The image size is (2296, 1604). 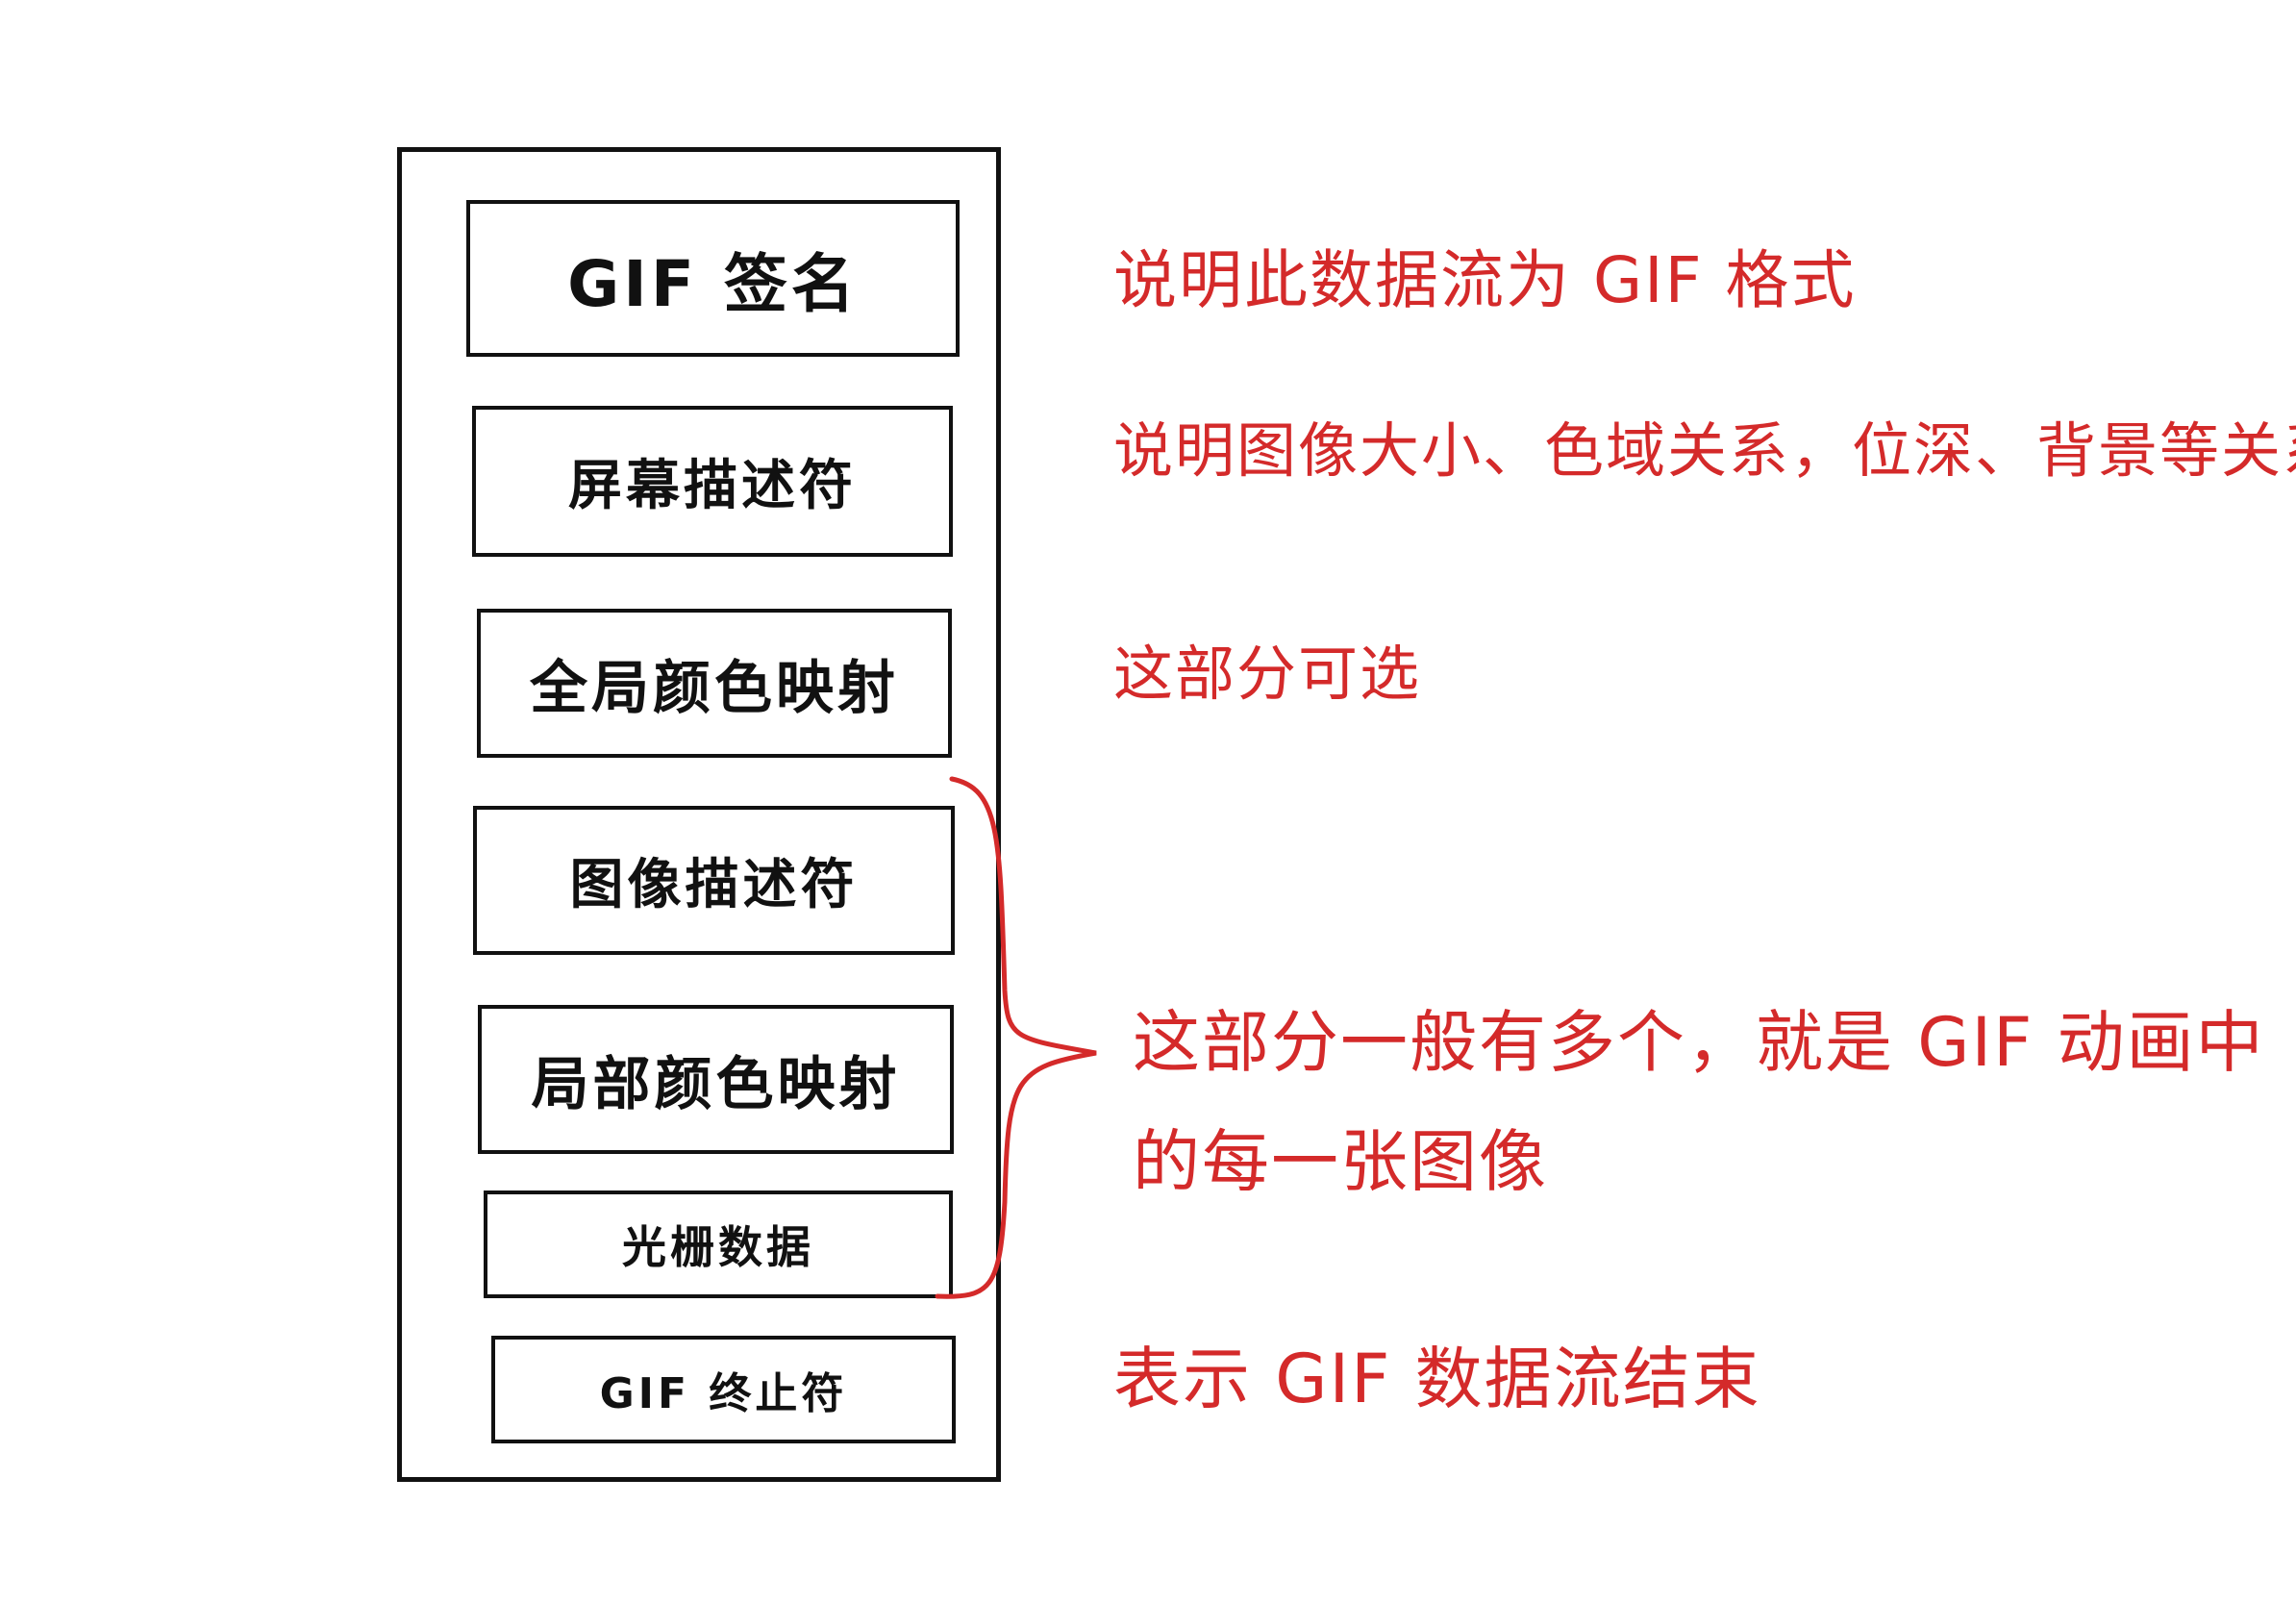 I want to click on global-color-table-note: 这部分可选, so click(x=1267, y=674).